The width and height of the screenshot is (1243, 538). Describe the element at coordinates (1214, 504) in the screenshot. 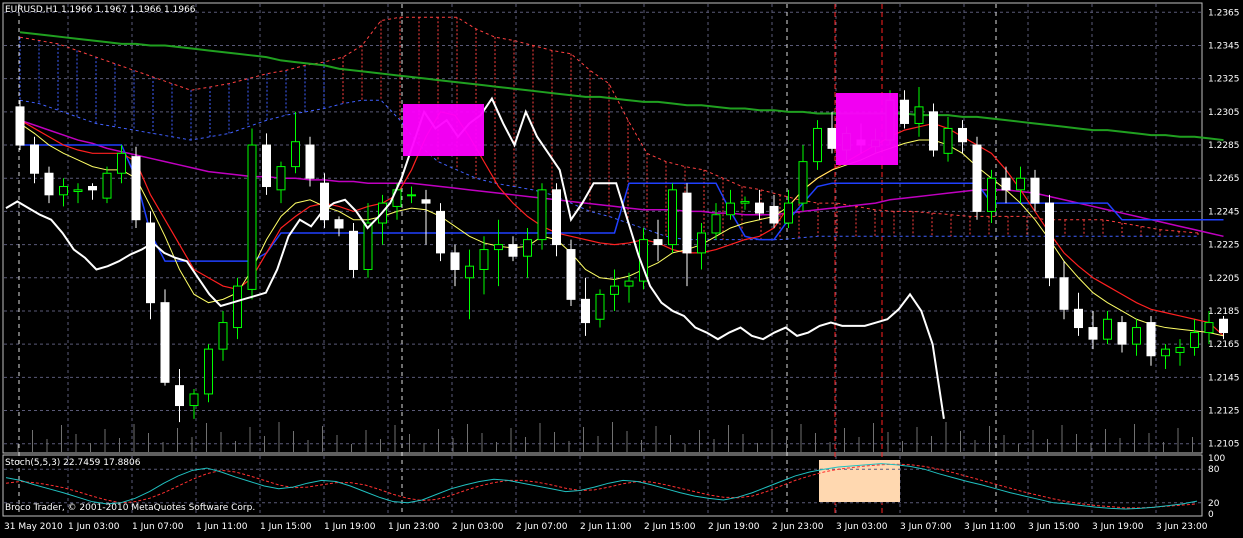

I see `stoch-scale-label: 20` at that location.